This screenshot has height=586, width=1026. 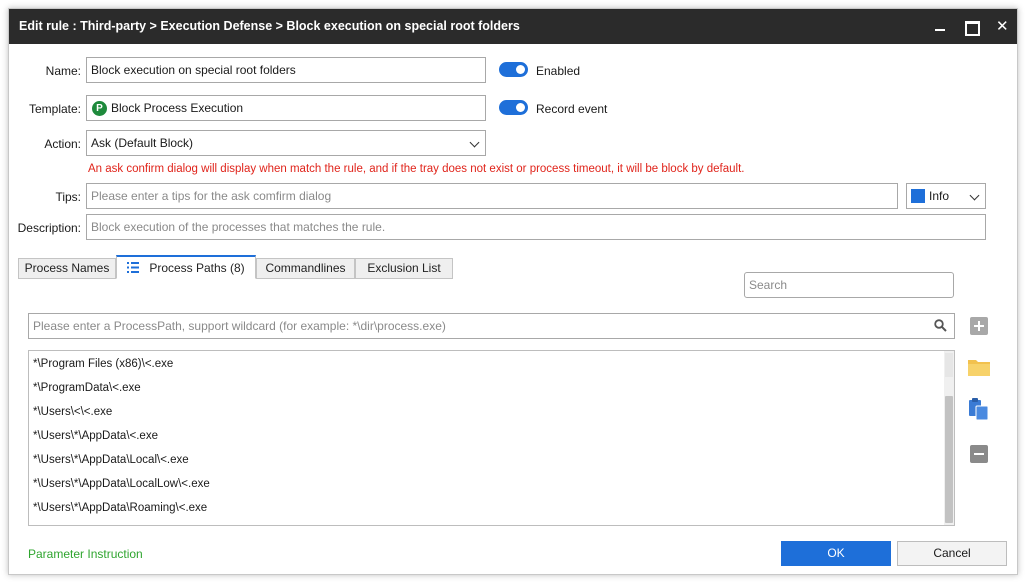 I want to click on parameter-instruction-link: Parameter Instruction, so click(x=85, y=554).